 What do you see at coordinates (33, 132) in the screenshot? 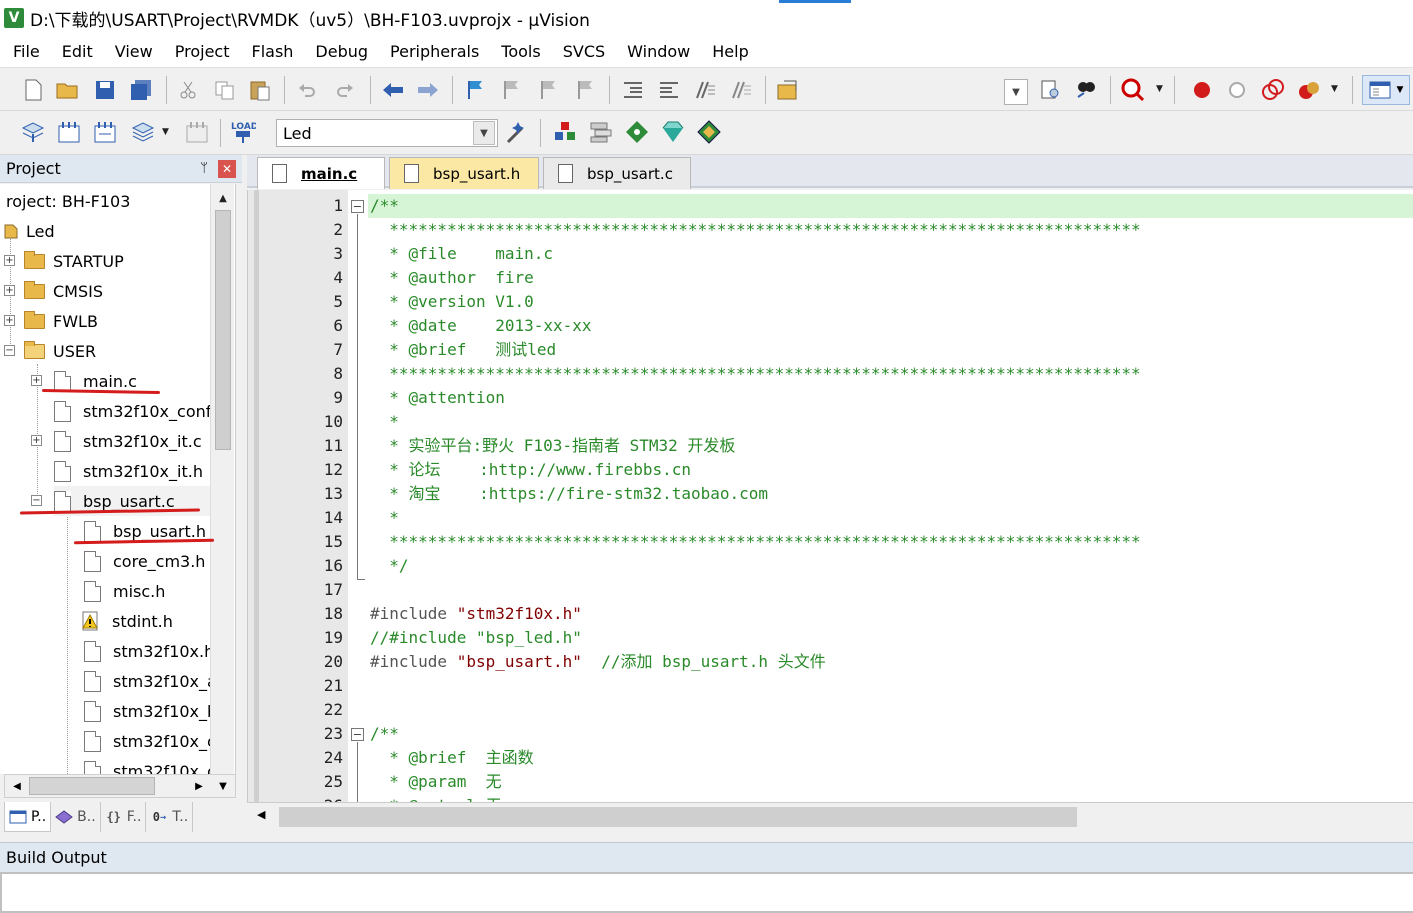
I see `translate-icon` at bounding box center [33, 132].